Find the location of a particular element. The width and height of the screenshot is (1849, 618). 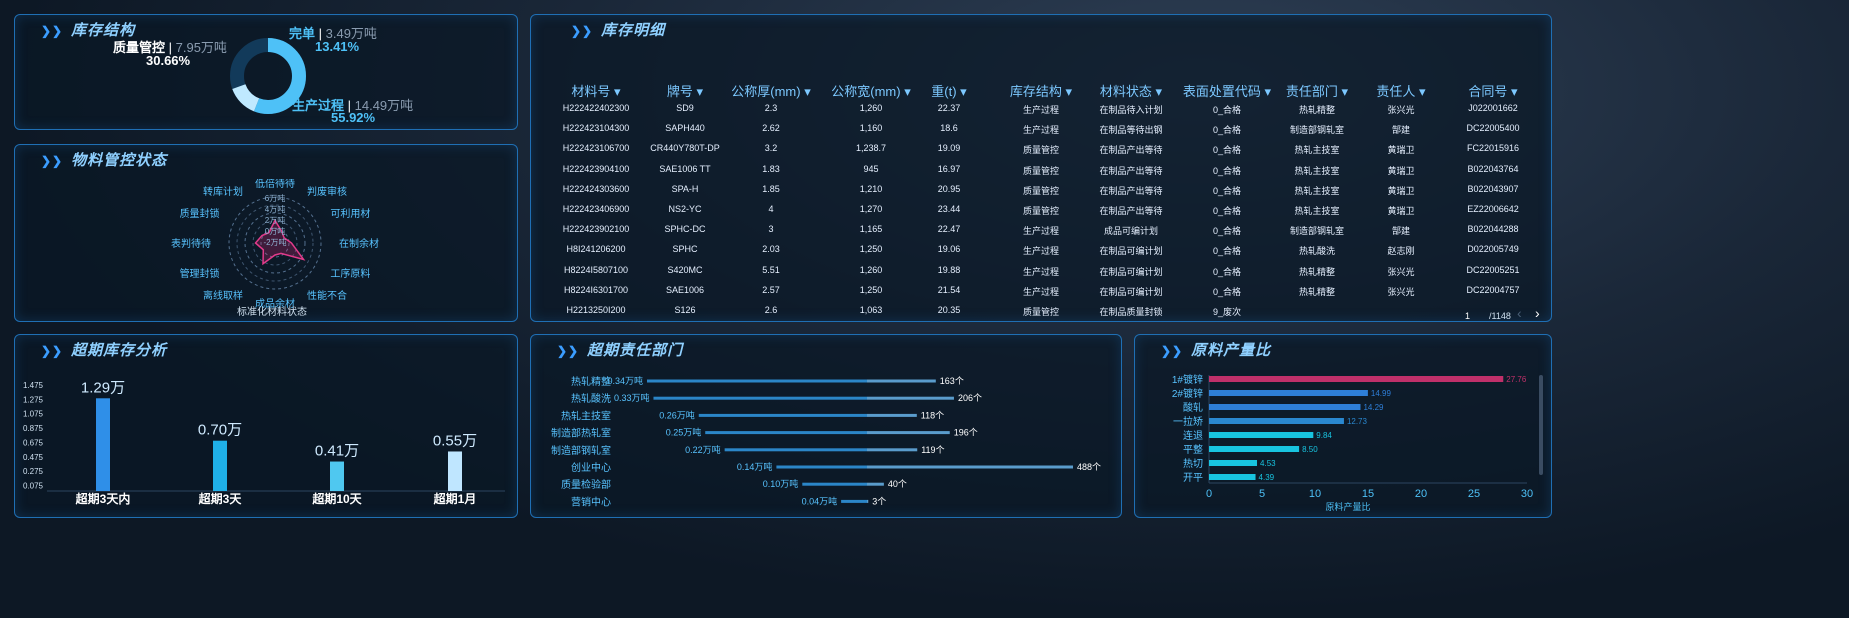

column-header: 表面处置代码 ▾ is located at coordinates (1227, 90).